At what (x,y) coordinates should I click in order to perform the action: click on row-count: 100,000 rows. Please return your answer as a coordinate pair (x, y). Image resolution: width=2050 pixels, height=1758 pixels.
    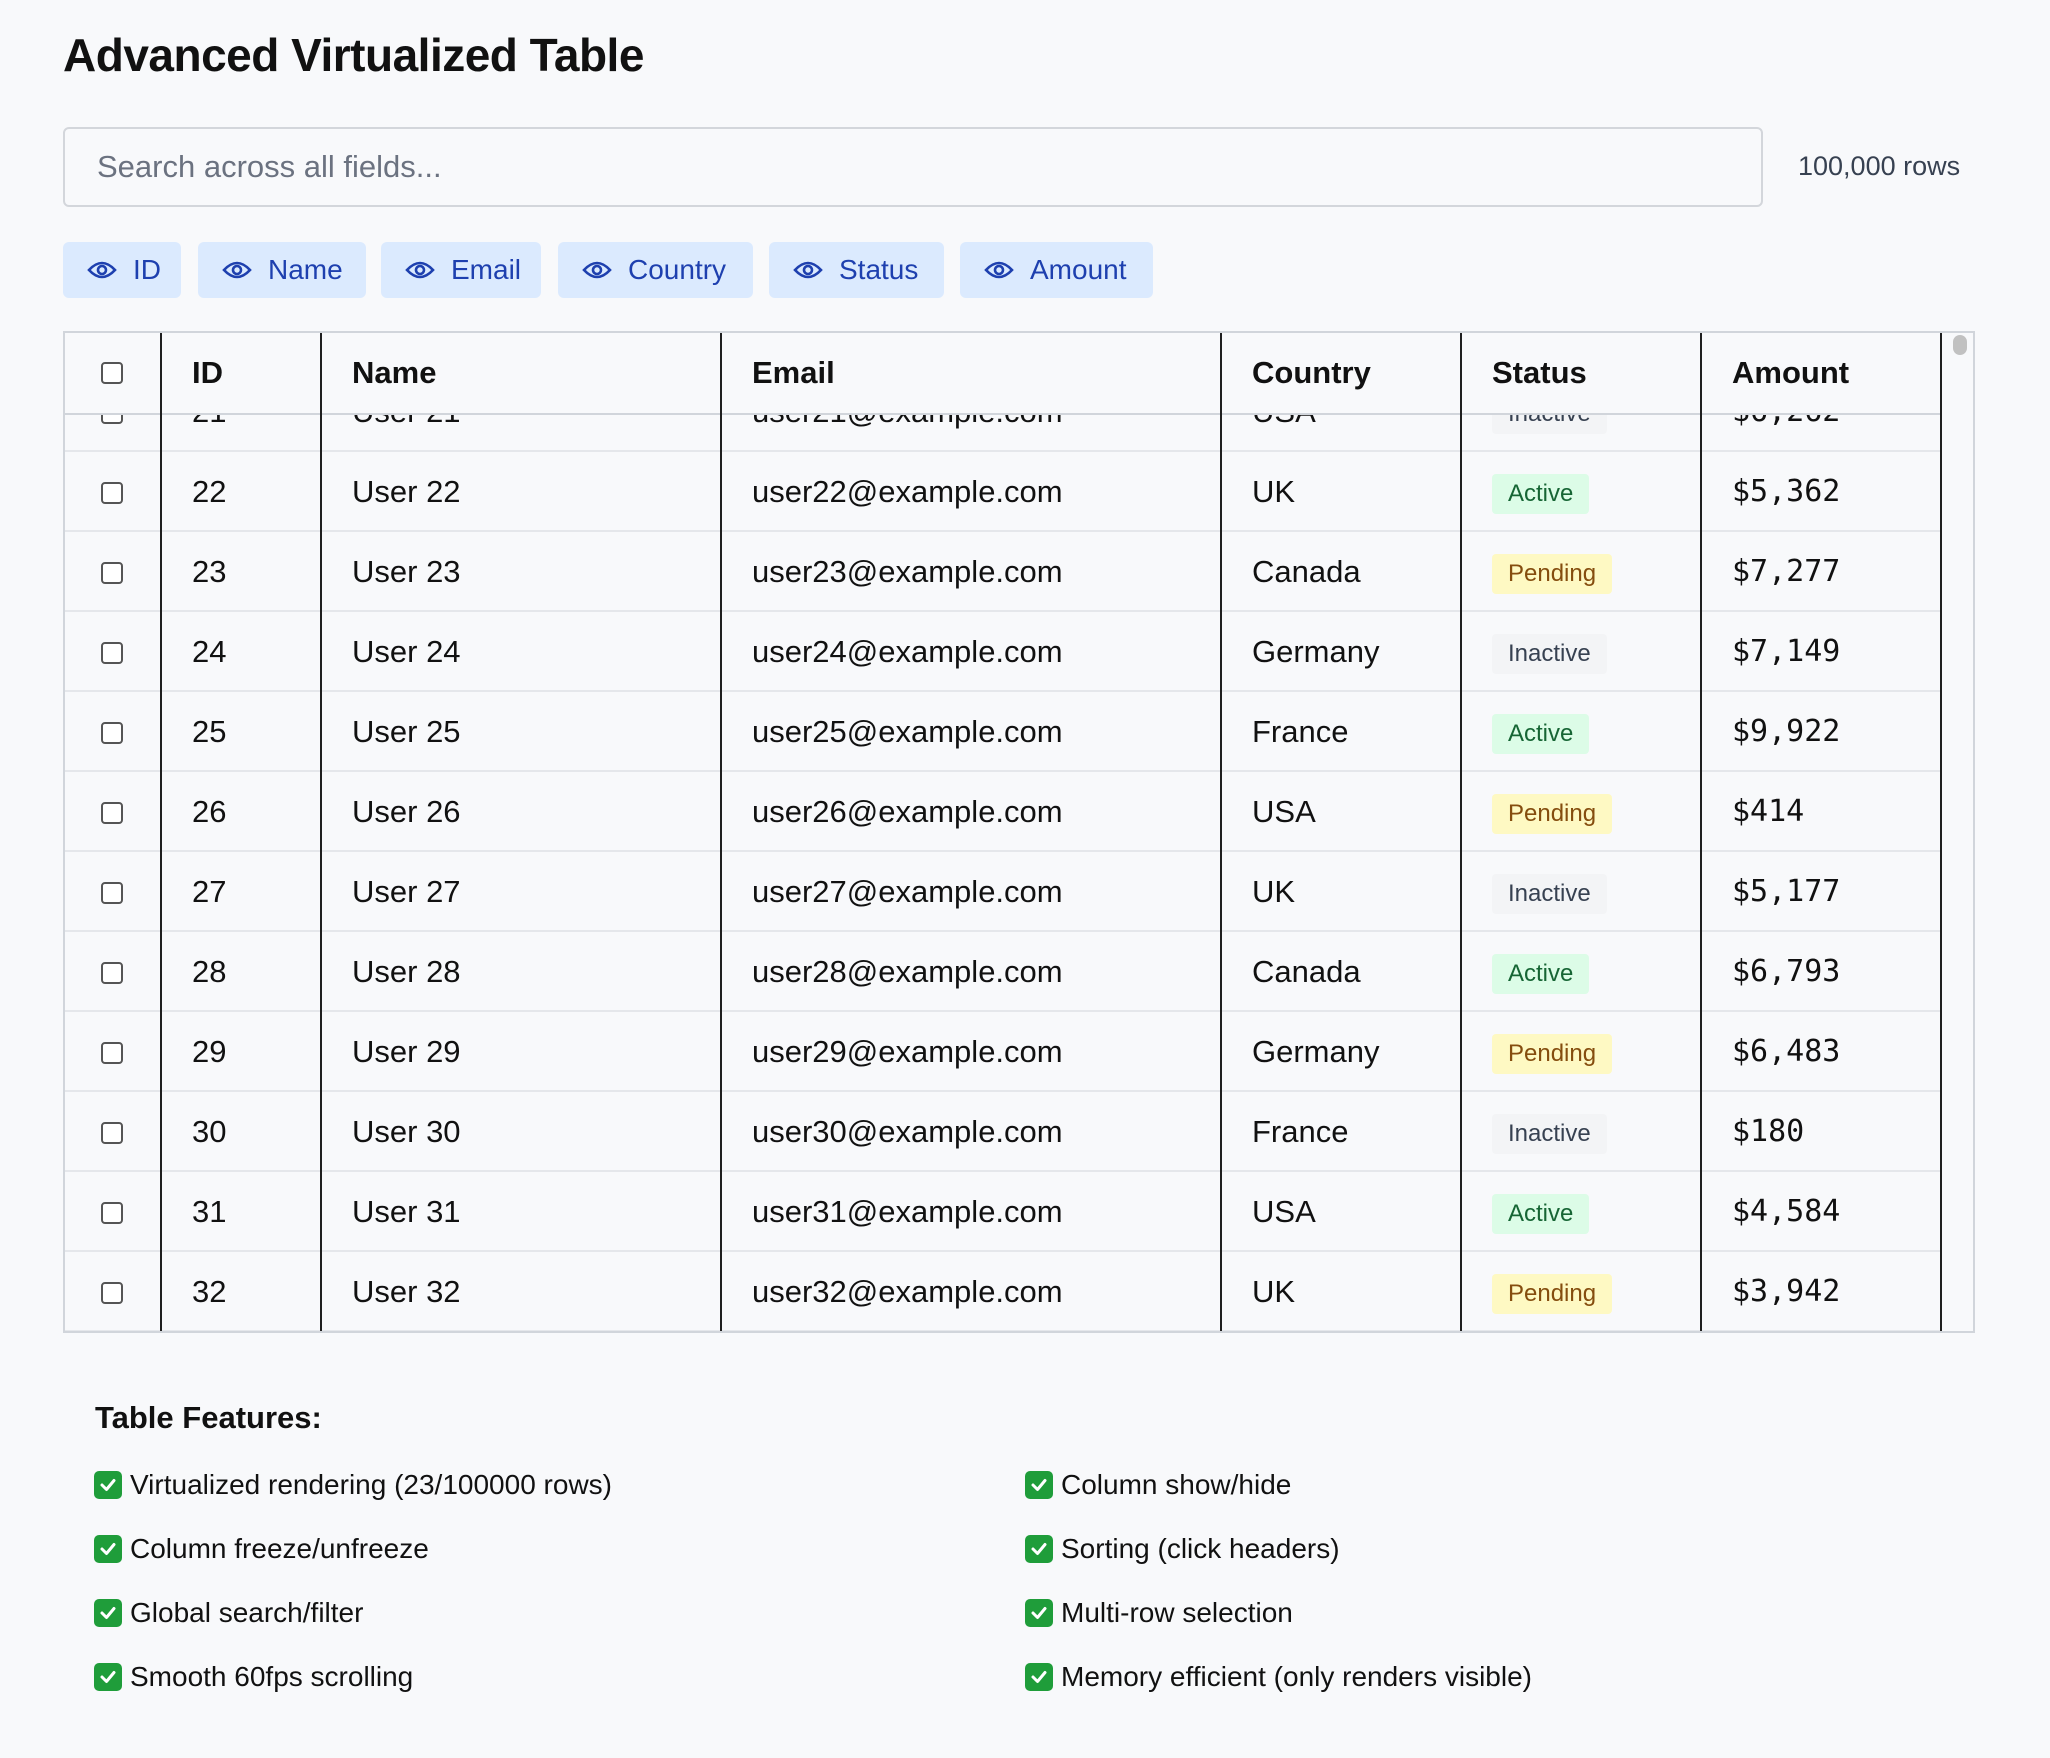
    Looking at the image, I should click on (1879, 166).